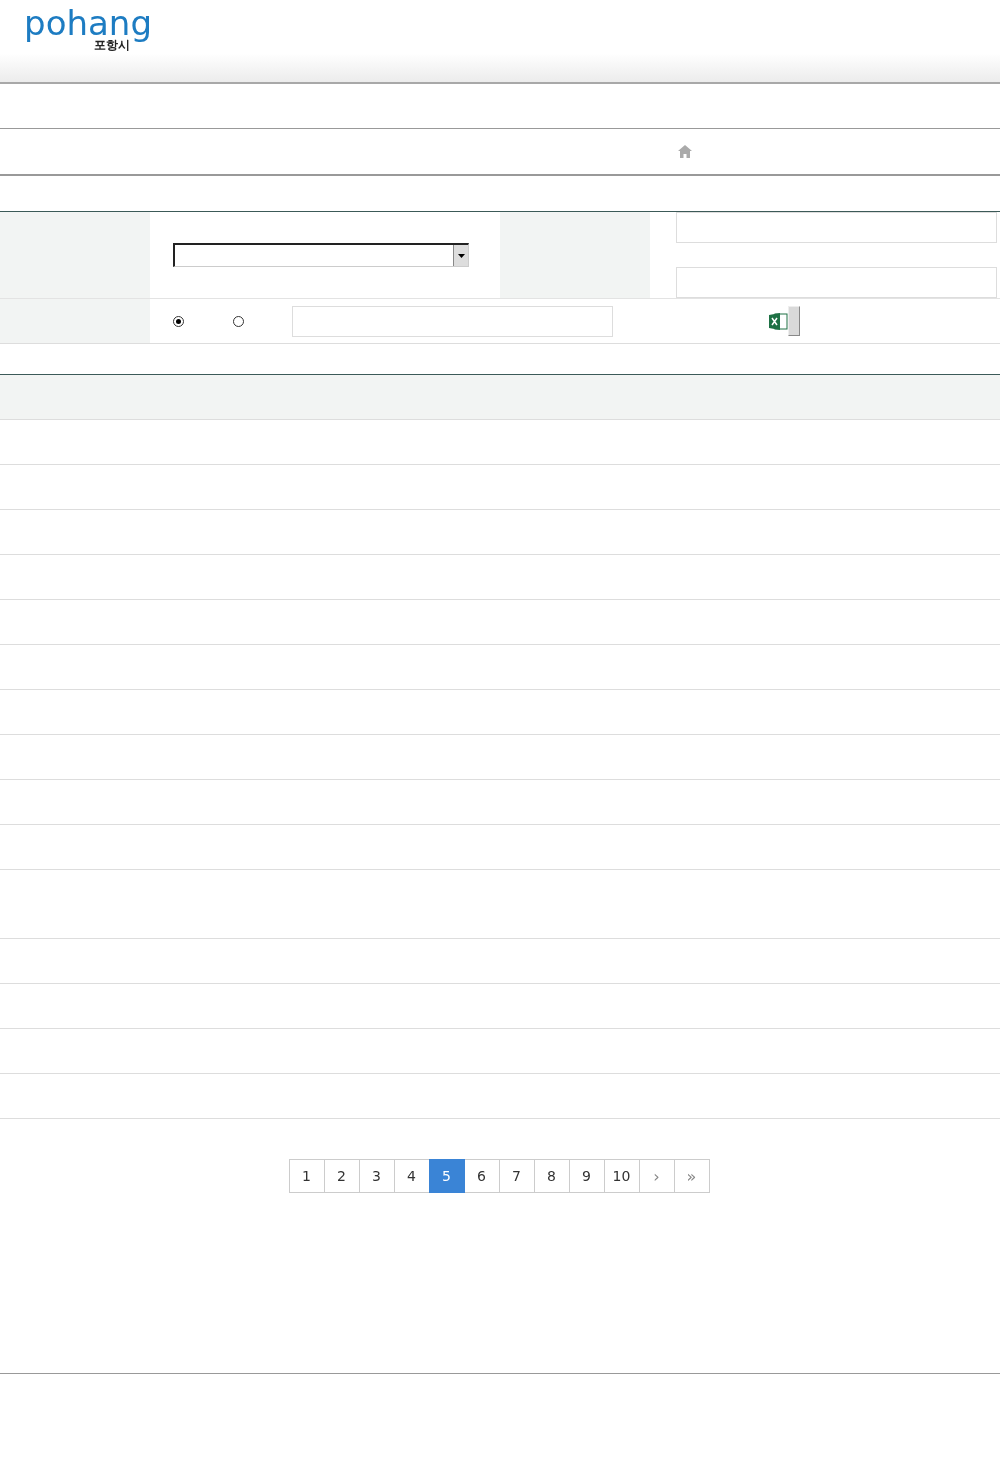 This screenshot has width=1000, height=1476. Describe the element at coordinates (656, 1176) in the screenshot. I see `next-page-link: ›` at that location.